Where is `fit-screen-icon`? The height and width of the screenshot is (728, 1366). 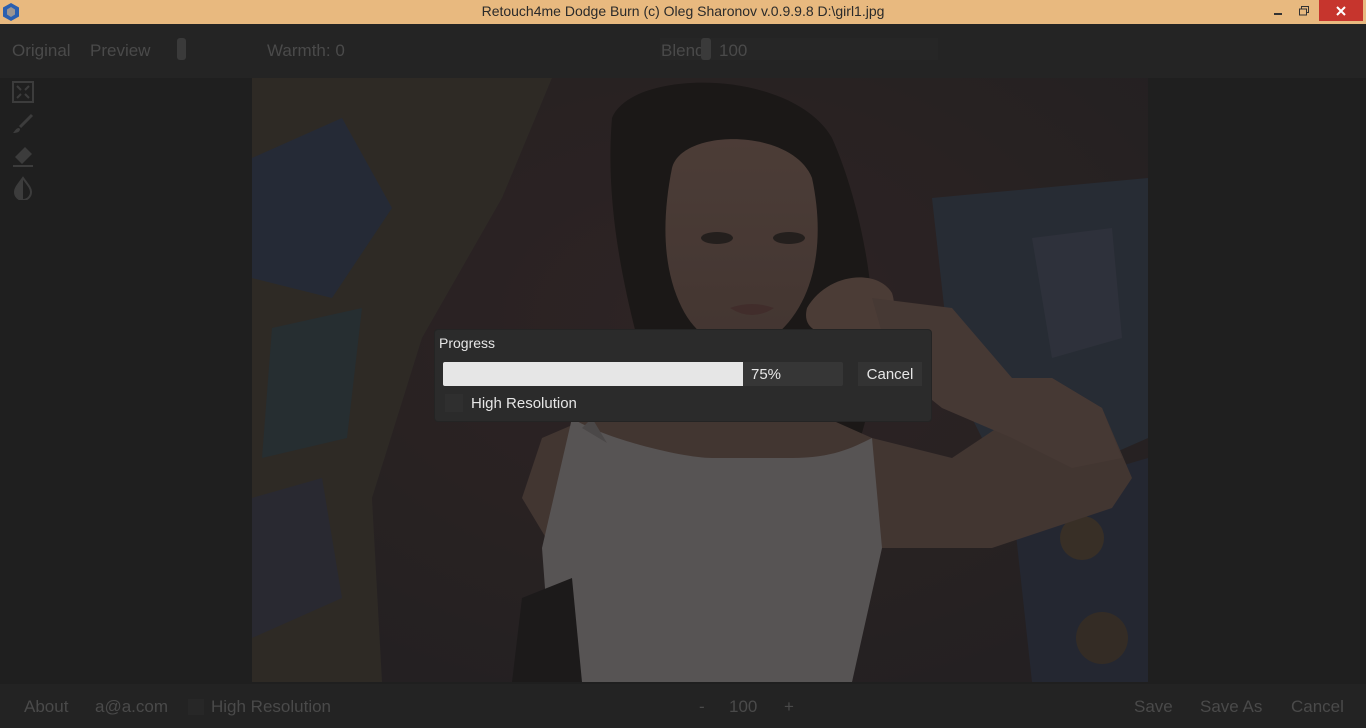 fit-screen-icon is located at coordinates (23, 92).